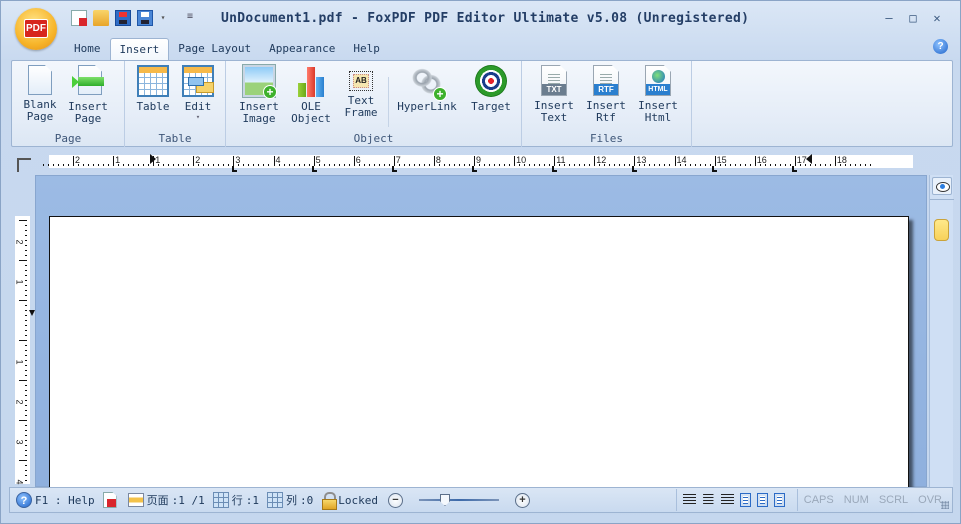 The image size is (961, 524). Describe the element at coordinates (214, 49) in the screenshot. I see `tab-page-layout: Page Layout` at that location.